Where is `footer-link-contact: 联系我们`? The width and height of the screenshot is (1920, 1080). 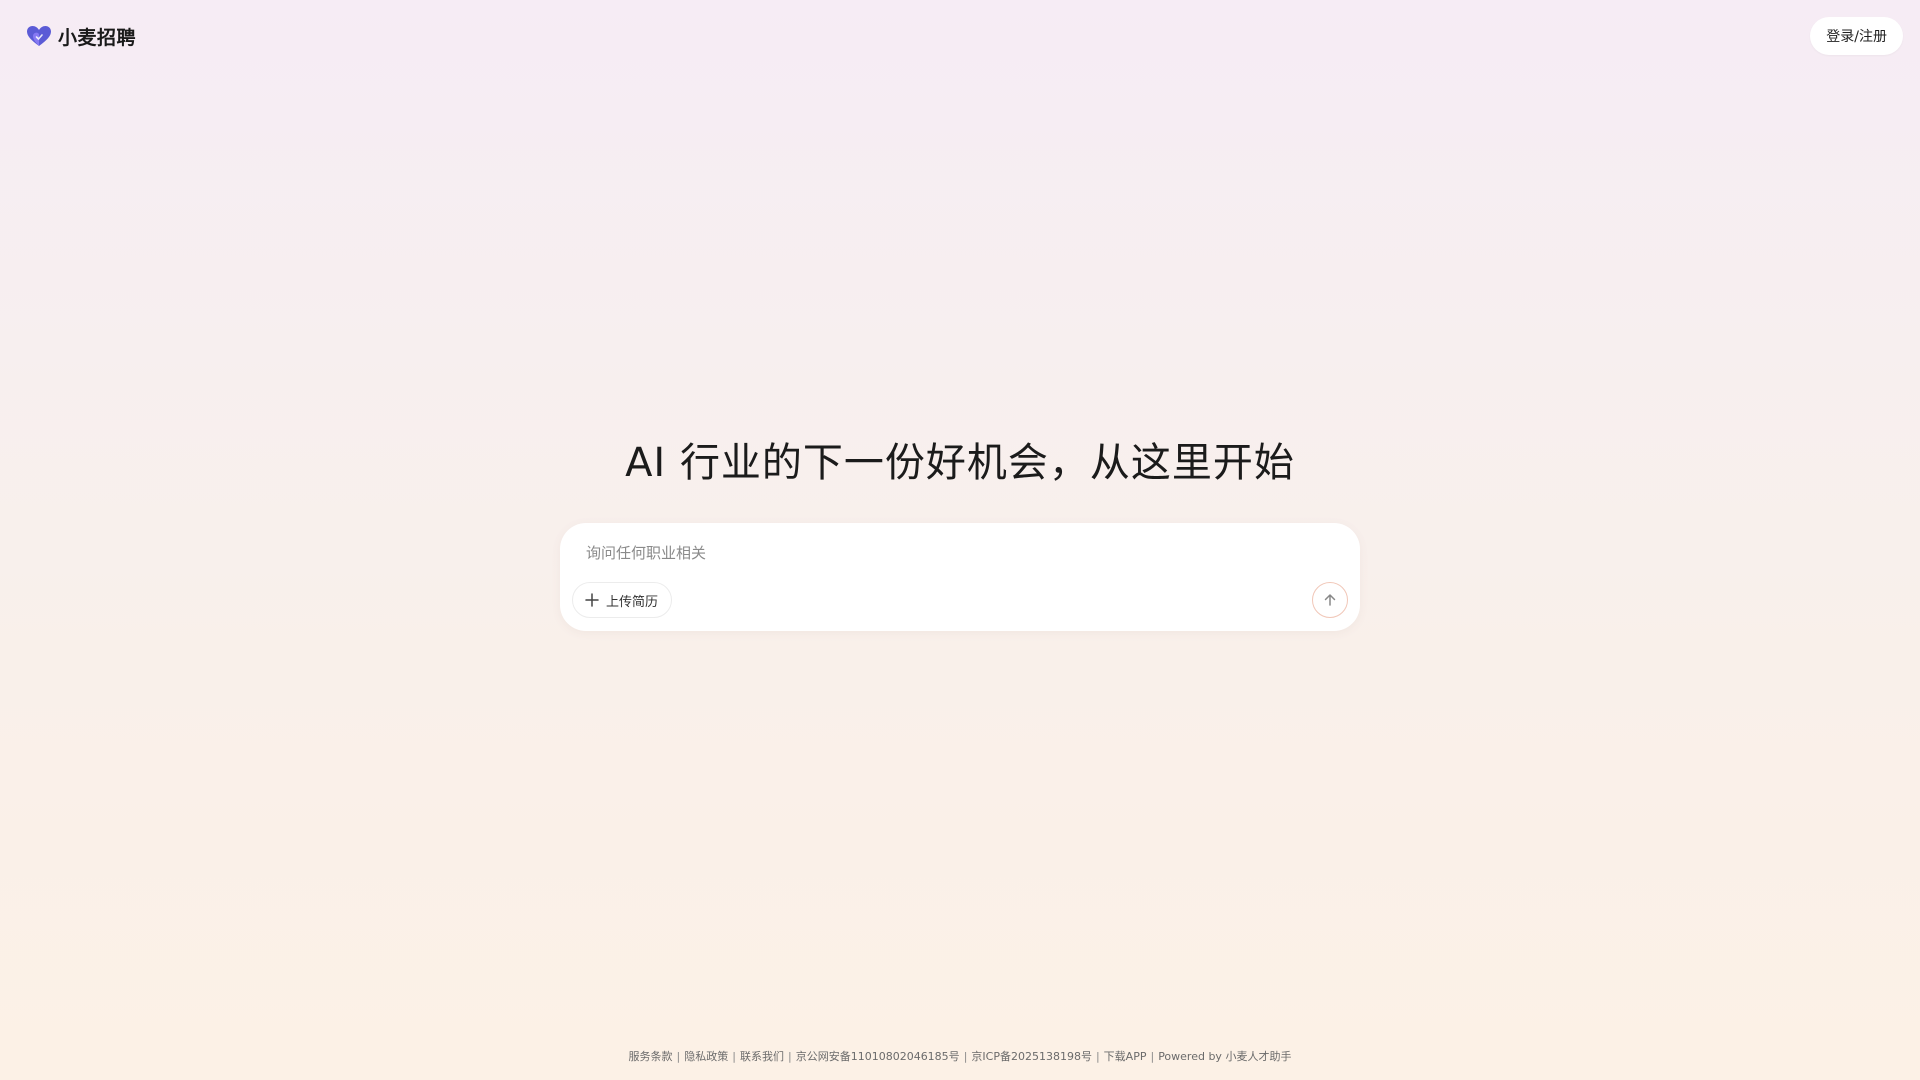 footer-link-contact: 联系我们 is located at coordinates (762, 1056).